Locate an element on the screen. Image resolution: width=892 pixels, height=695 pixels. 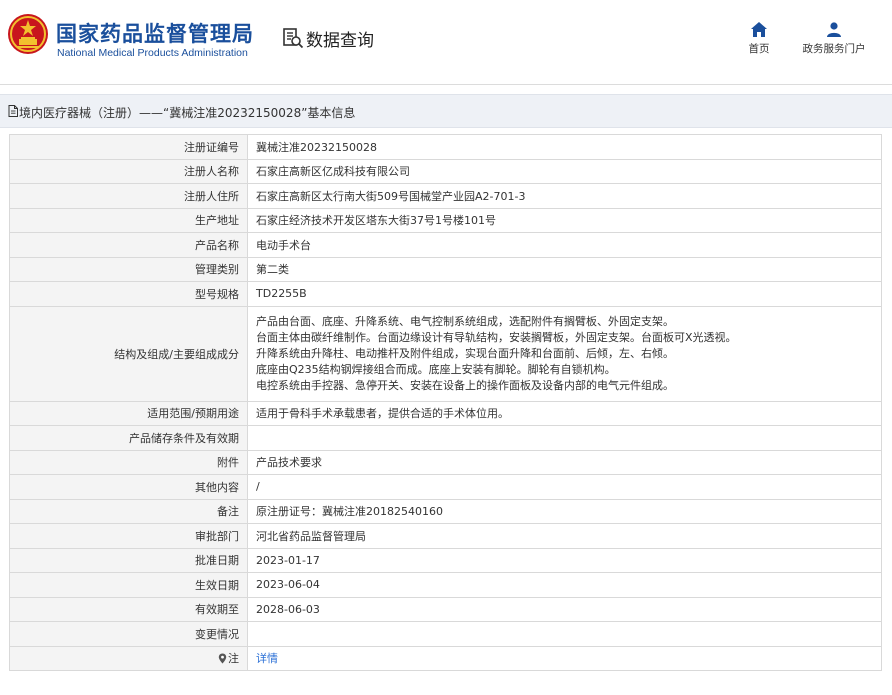
data-query-nav: 数据查询 is located at coordinates (328, 38).